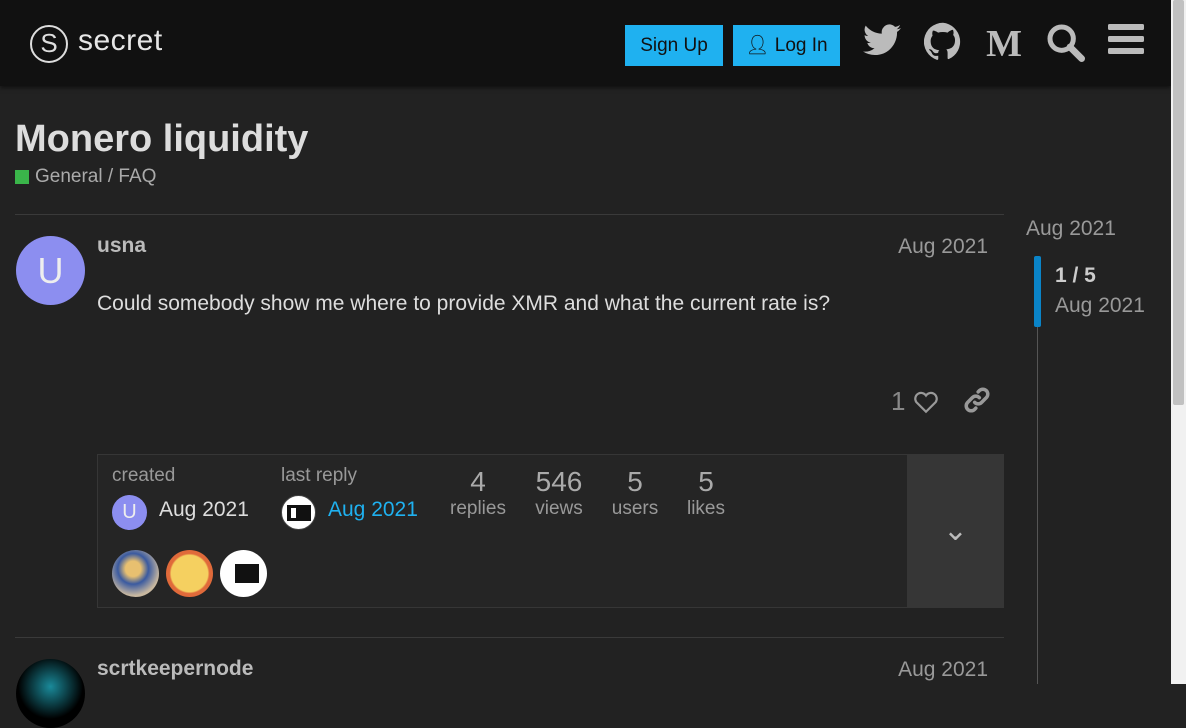  What do you see at coordinates (175, 669) in the screenshot?
I see `post-username: scrtkeepernode` at bounding box center [175, 669].